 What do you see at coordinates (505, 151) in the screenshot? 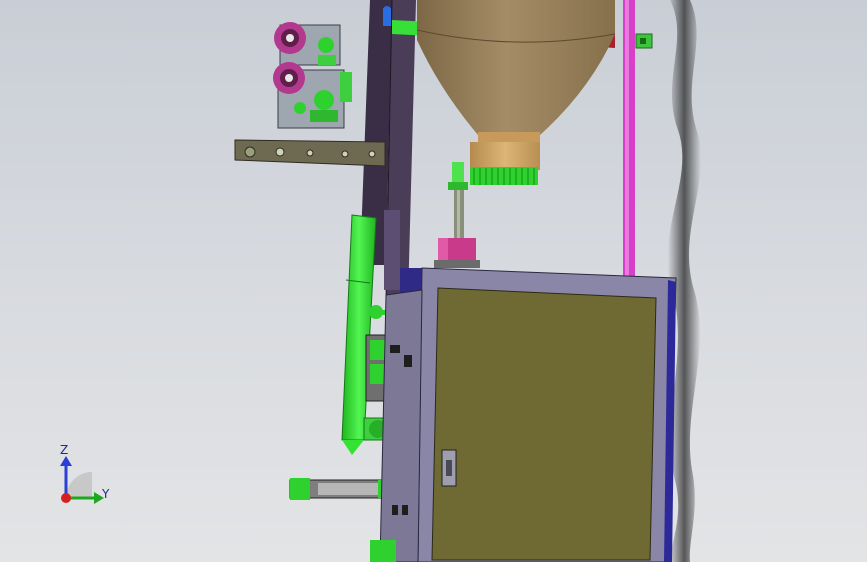
I see `hopper-collar` at bounding box center [505, 151].